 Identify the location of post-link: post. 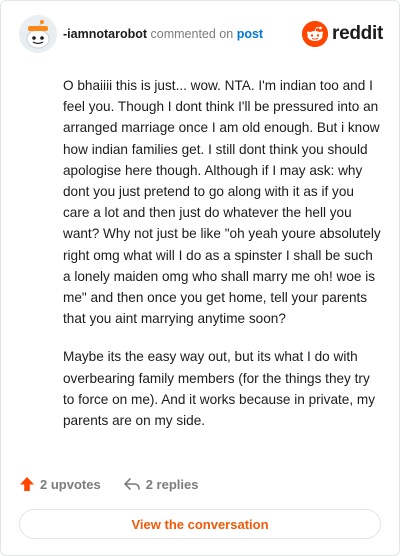
(250, 34).